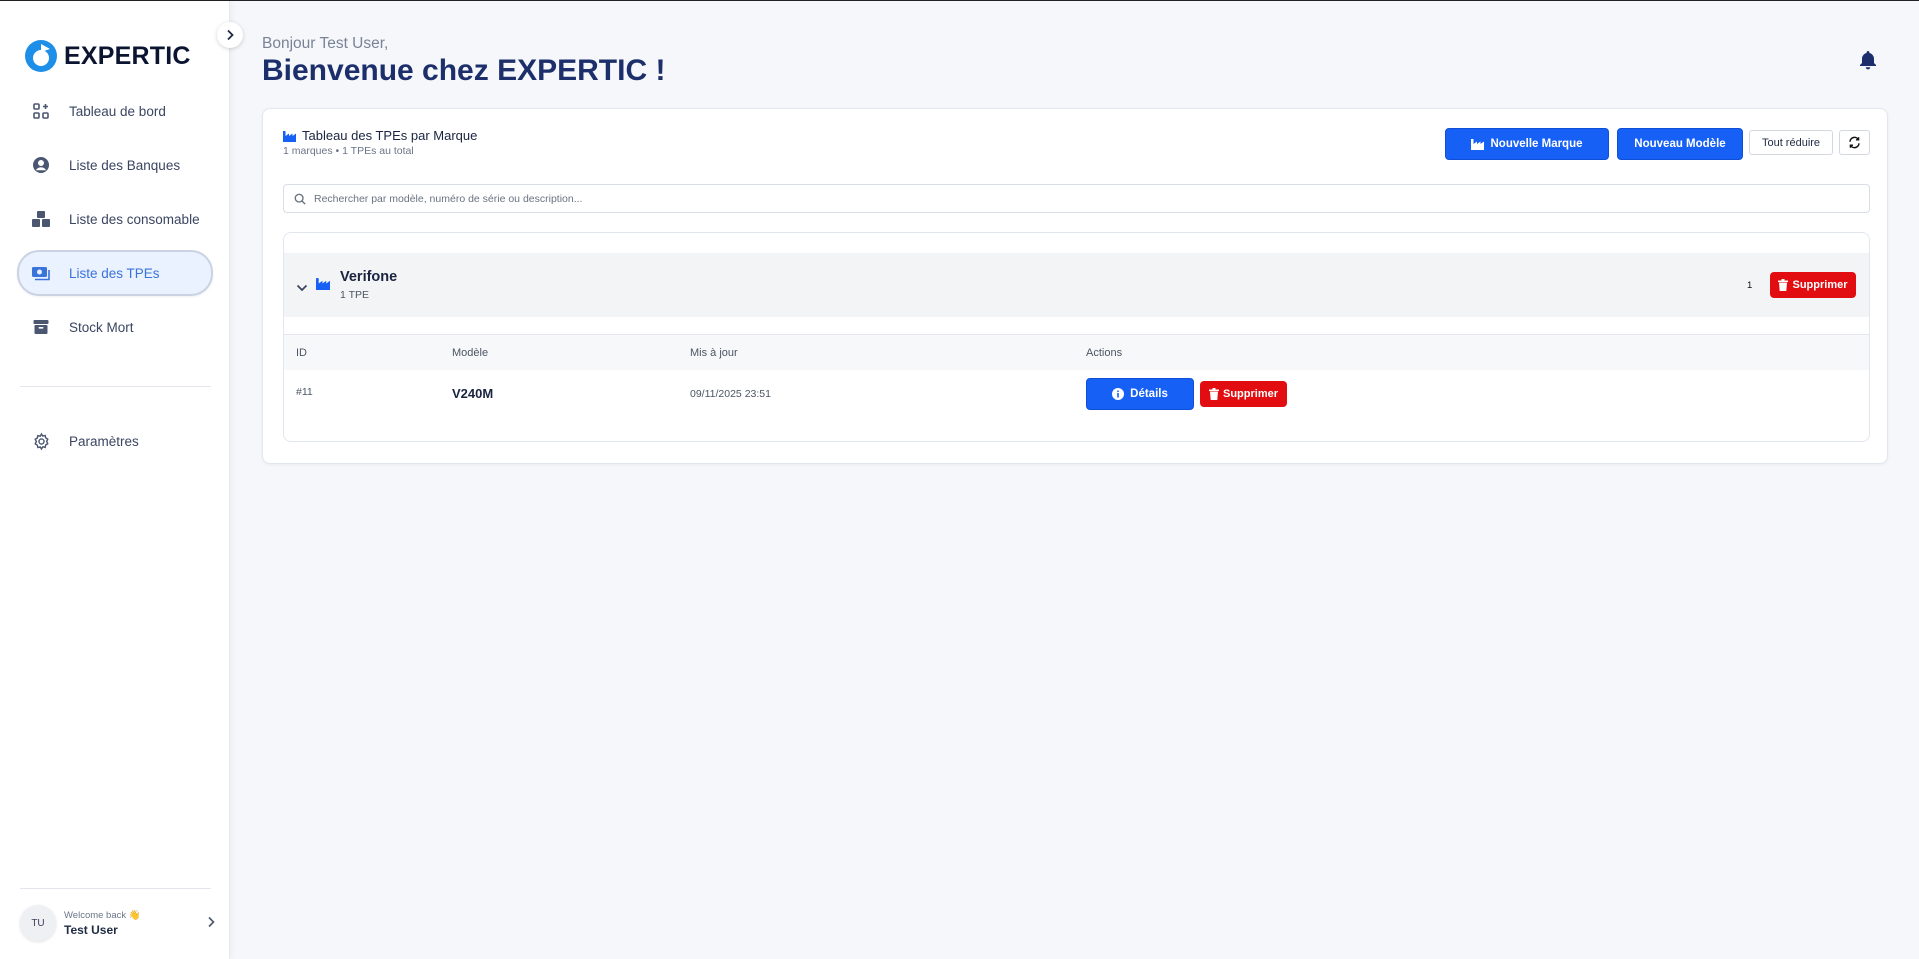 Image resolution: width=1919 pixels, height=959 pixels. I want to click on refresh-button, so click(1854, 142).